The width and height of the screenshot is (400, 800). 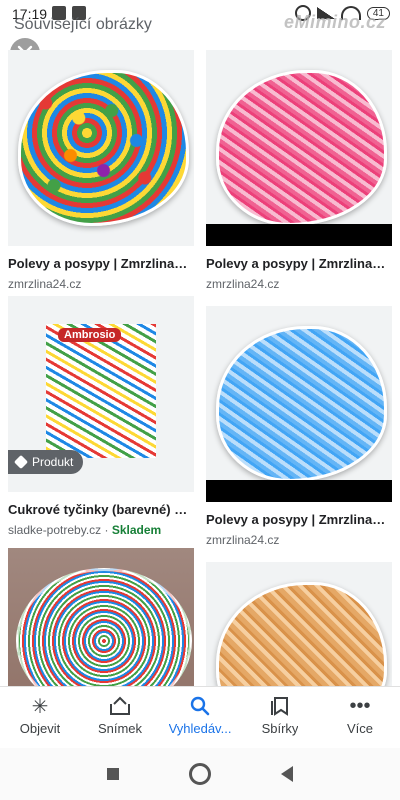 I want to click on system-navigation-bar, so click(x=200, y=774).